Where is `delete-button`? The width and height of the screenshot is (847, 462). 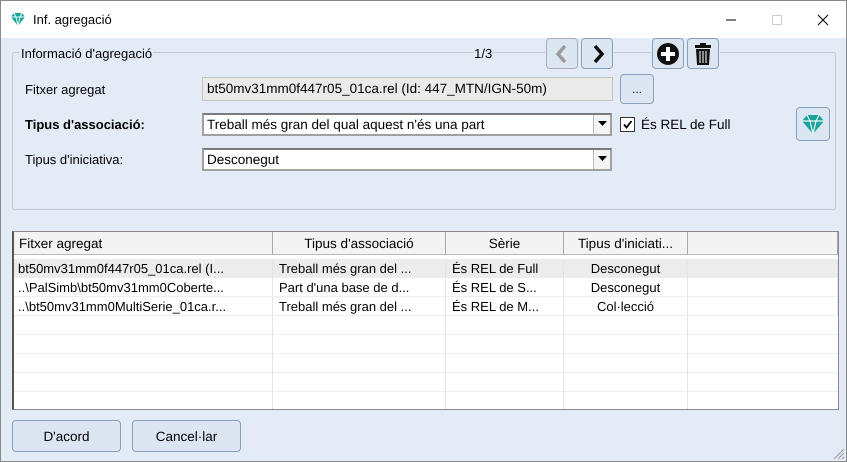 delete-button is located at coordinates (703, 53).